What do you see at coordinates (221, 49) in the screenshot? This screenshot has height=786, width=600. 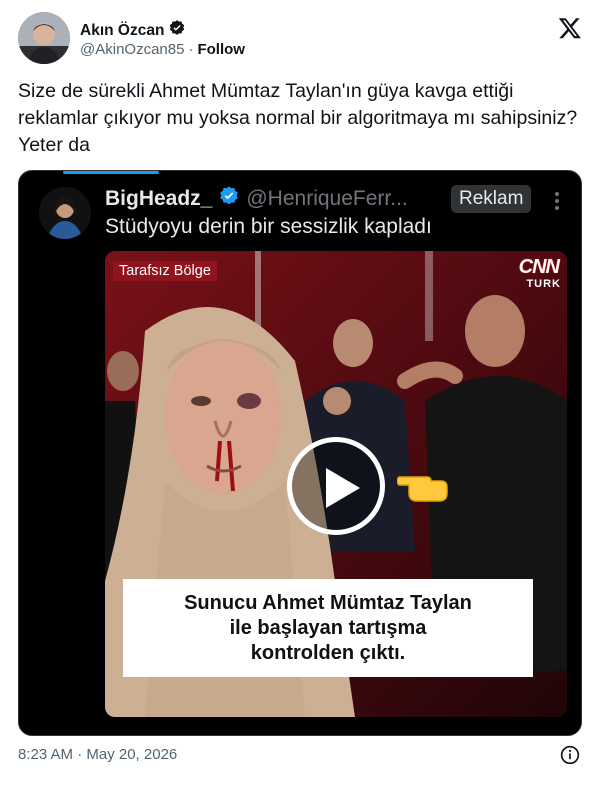 I see `follow-button: Follow` at bounding box center [221, 49].